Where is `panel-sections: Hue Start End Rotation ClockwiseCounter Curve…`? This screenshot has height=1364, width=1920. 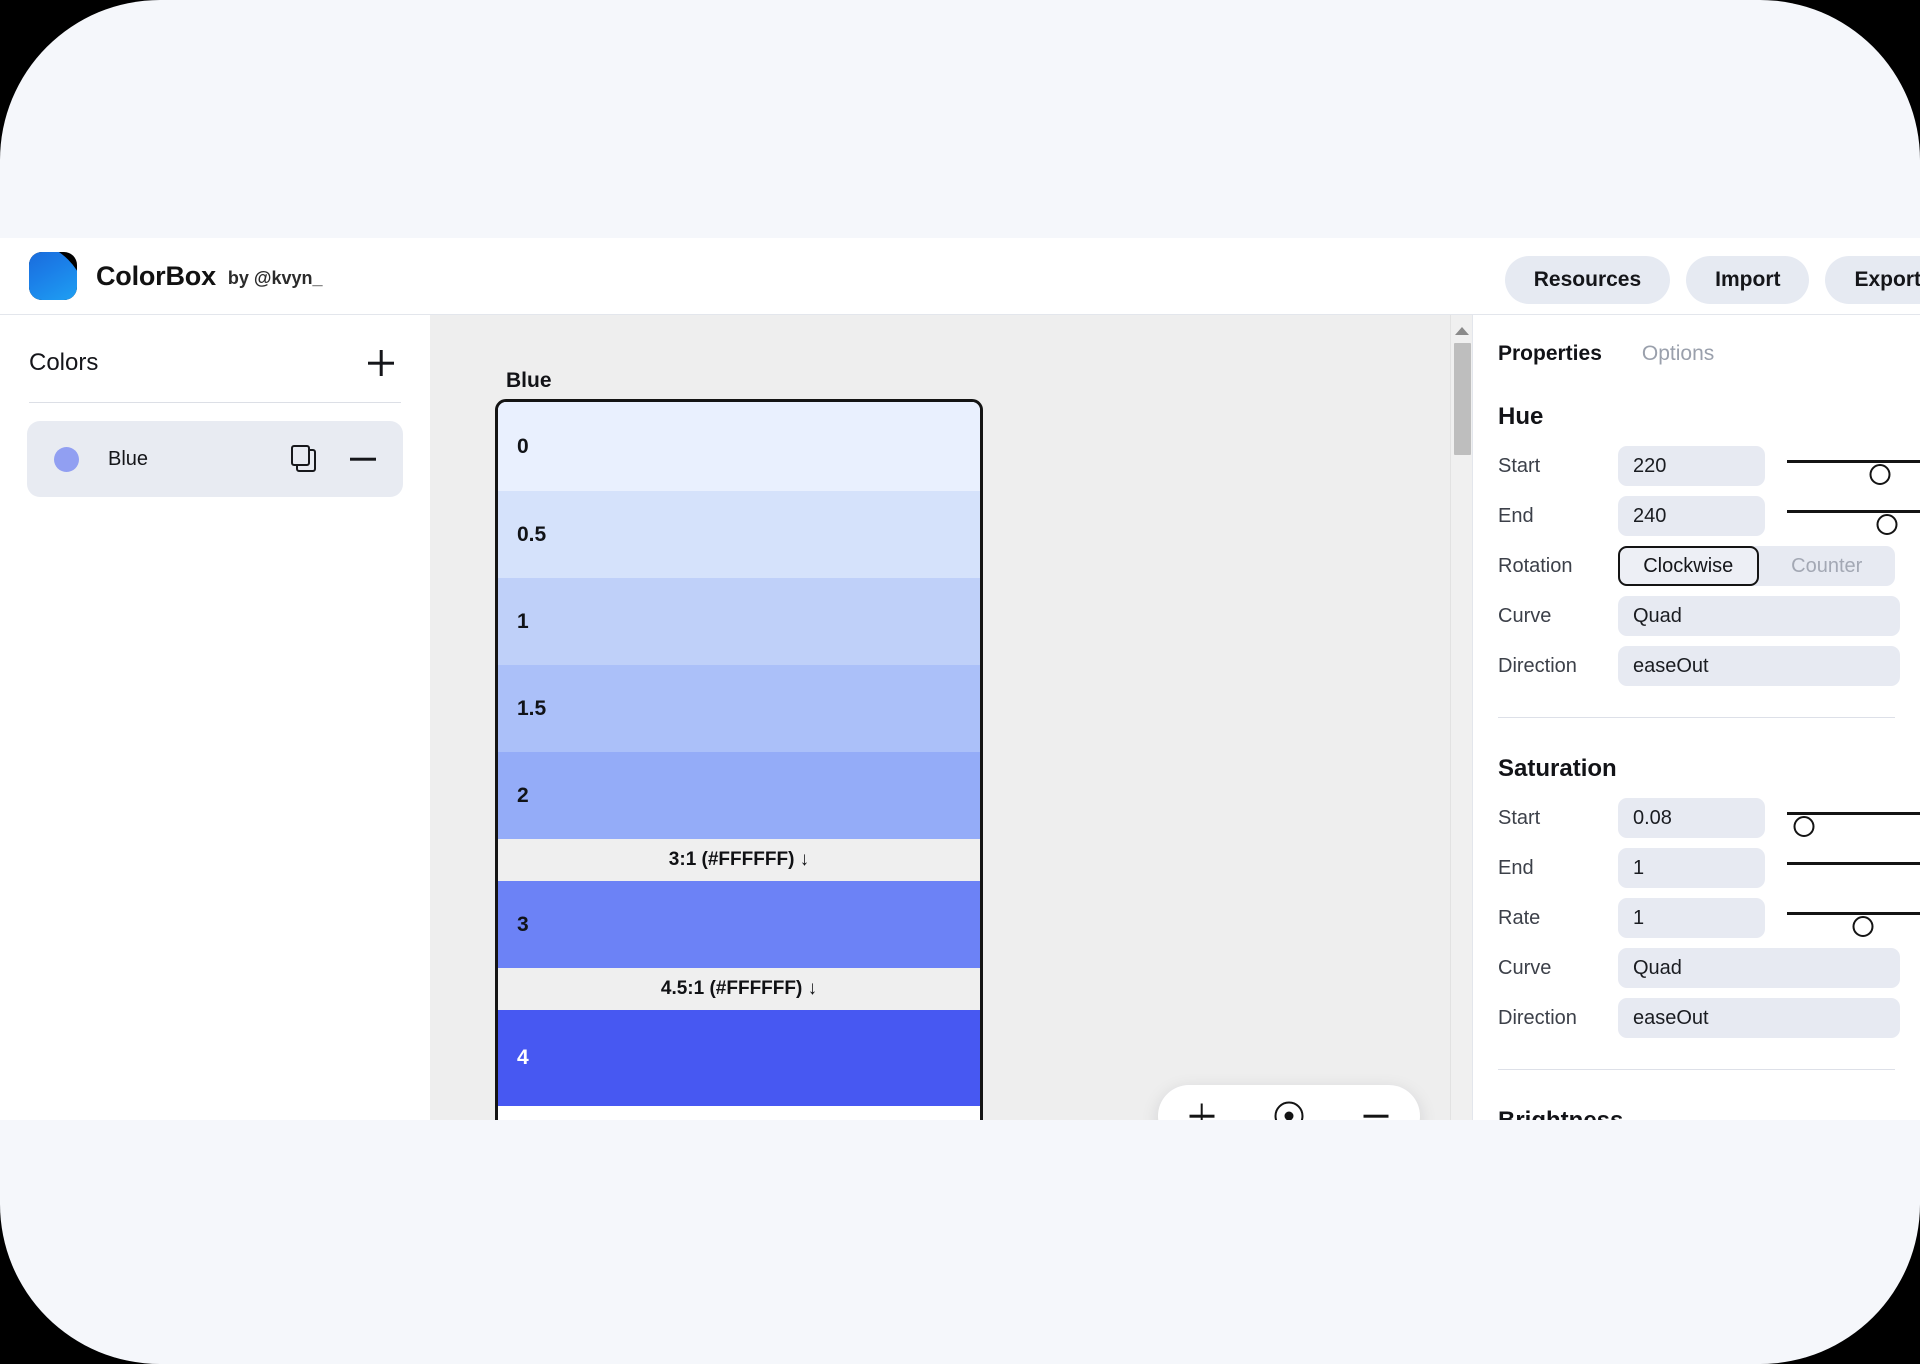 panel-sections: Hue Start End Rotation ClockwiseCounter Curve… is located at coordinates (1709, 761).